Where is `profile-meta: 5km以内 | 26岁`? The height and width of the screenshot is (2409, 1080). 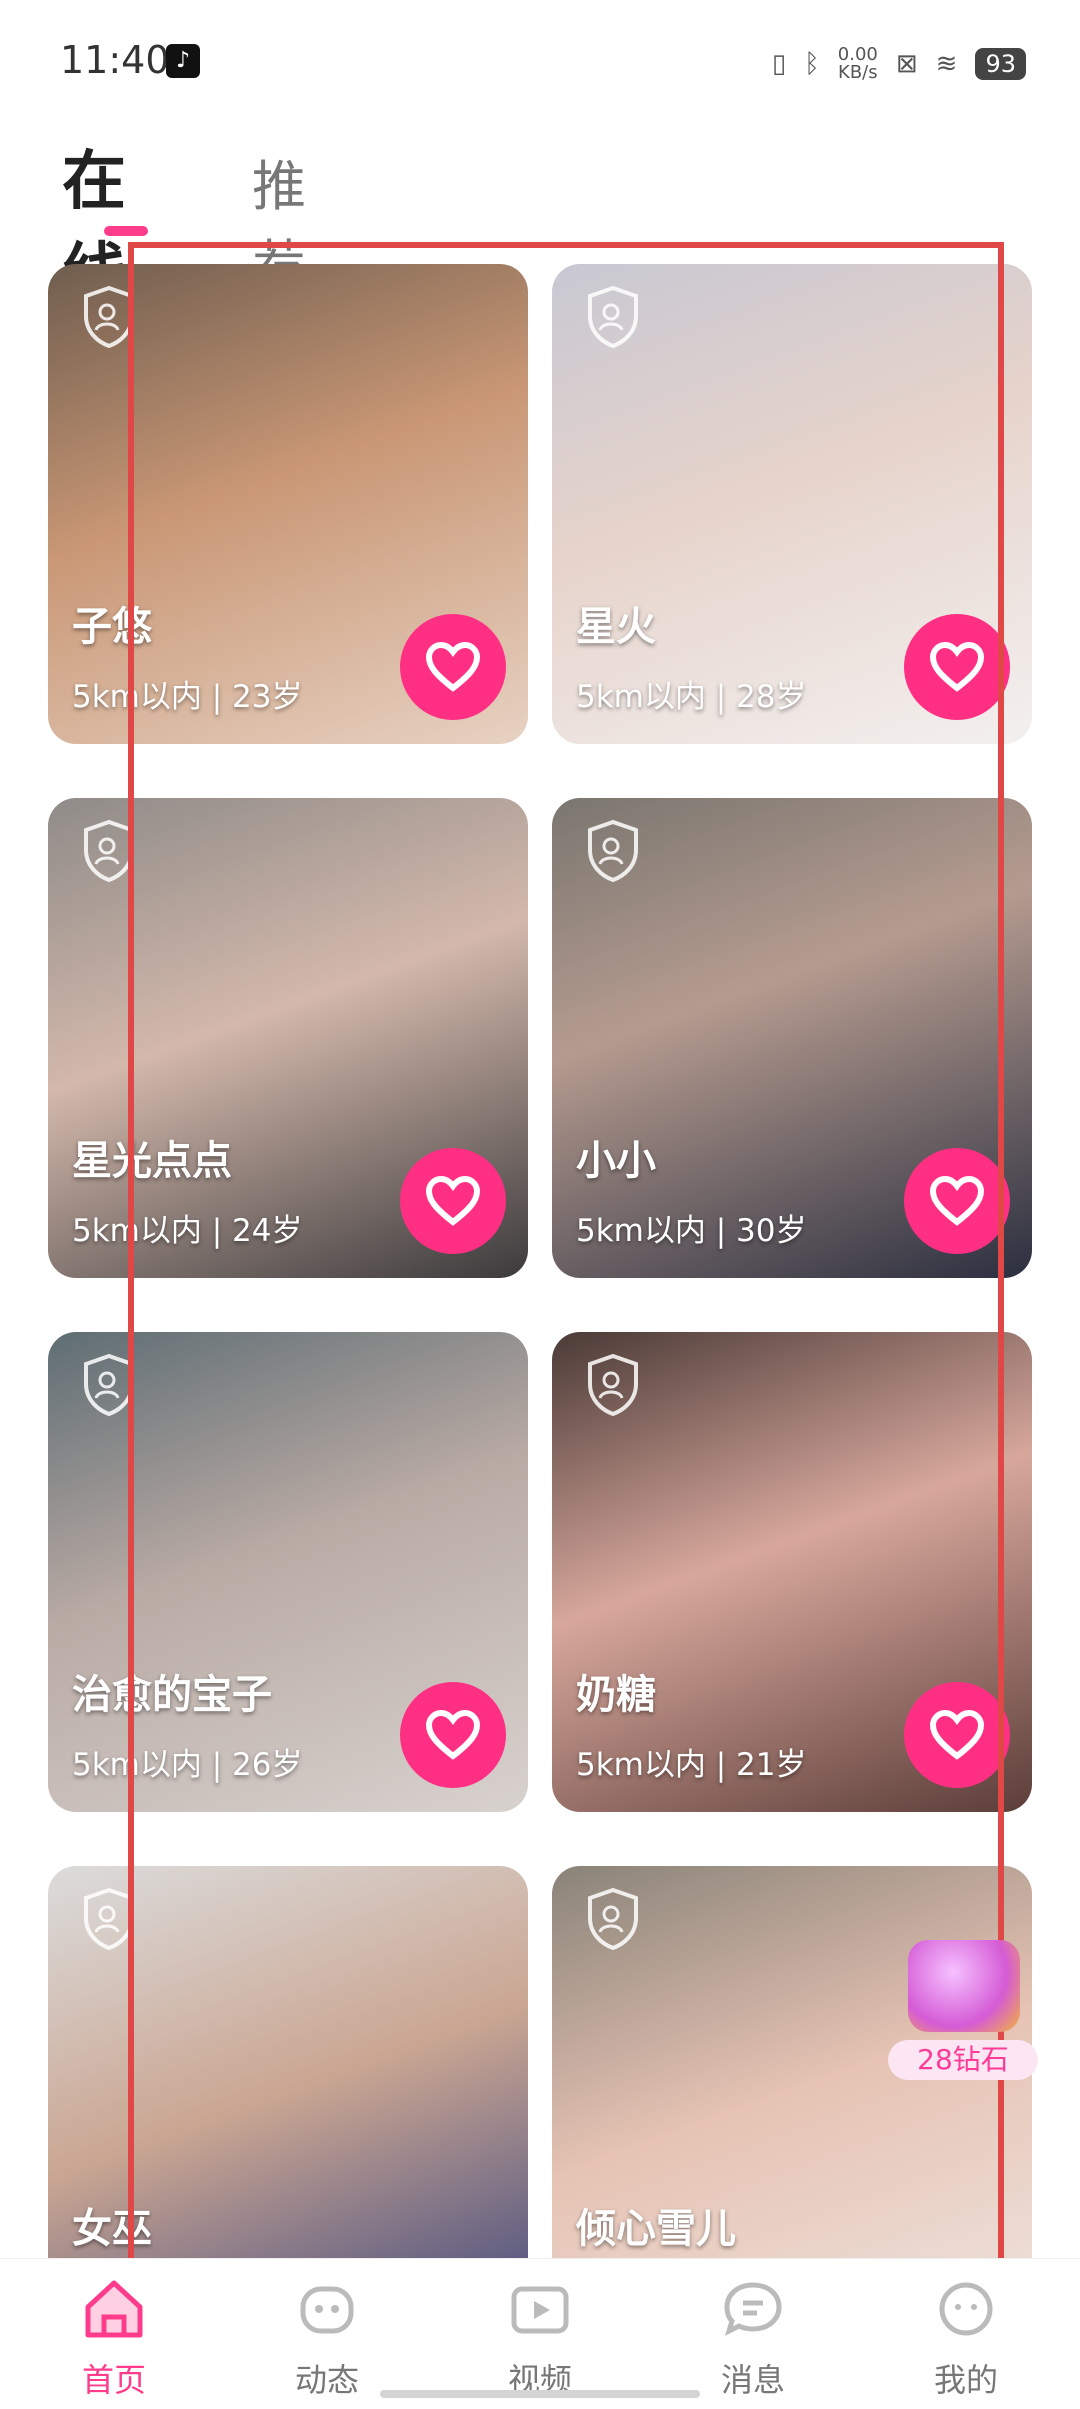
profile-meta: 5km以内 | 26岁 is located at coordinates (187, 1765).